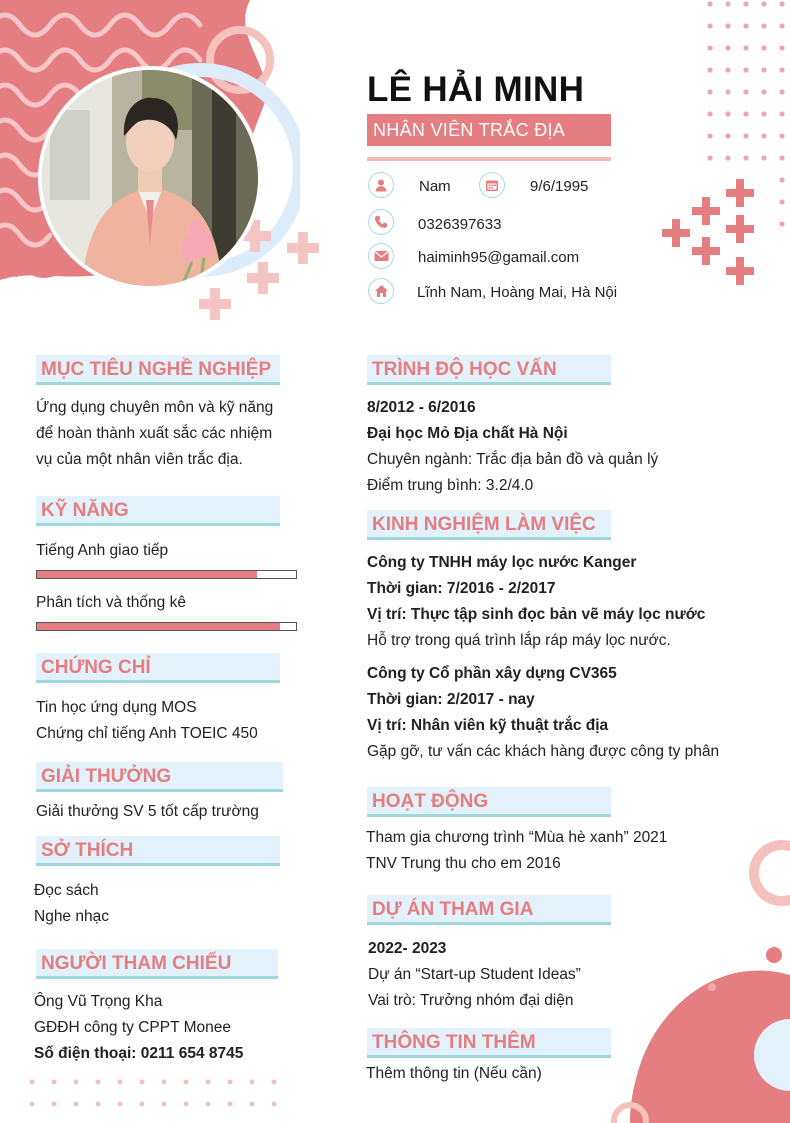  What do you see at coordinates (139, 1053) in the screenshot?
I see `reference-phone: Số điện thoại: 0211 654 8745` at bounding box center [139, 1053].